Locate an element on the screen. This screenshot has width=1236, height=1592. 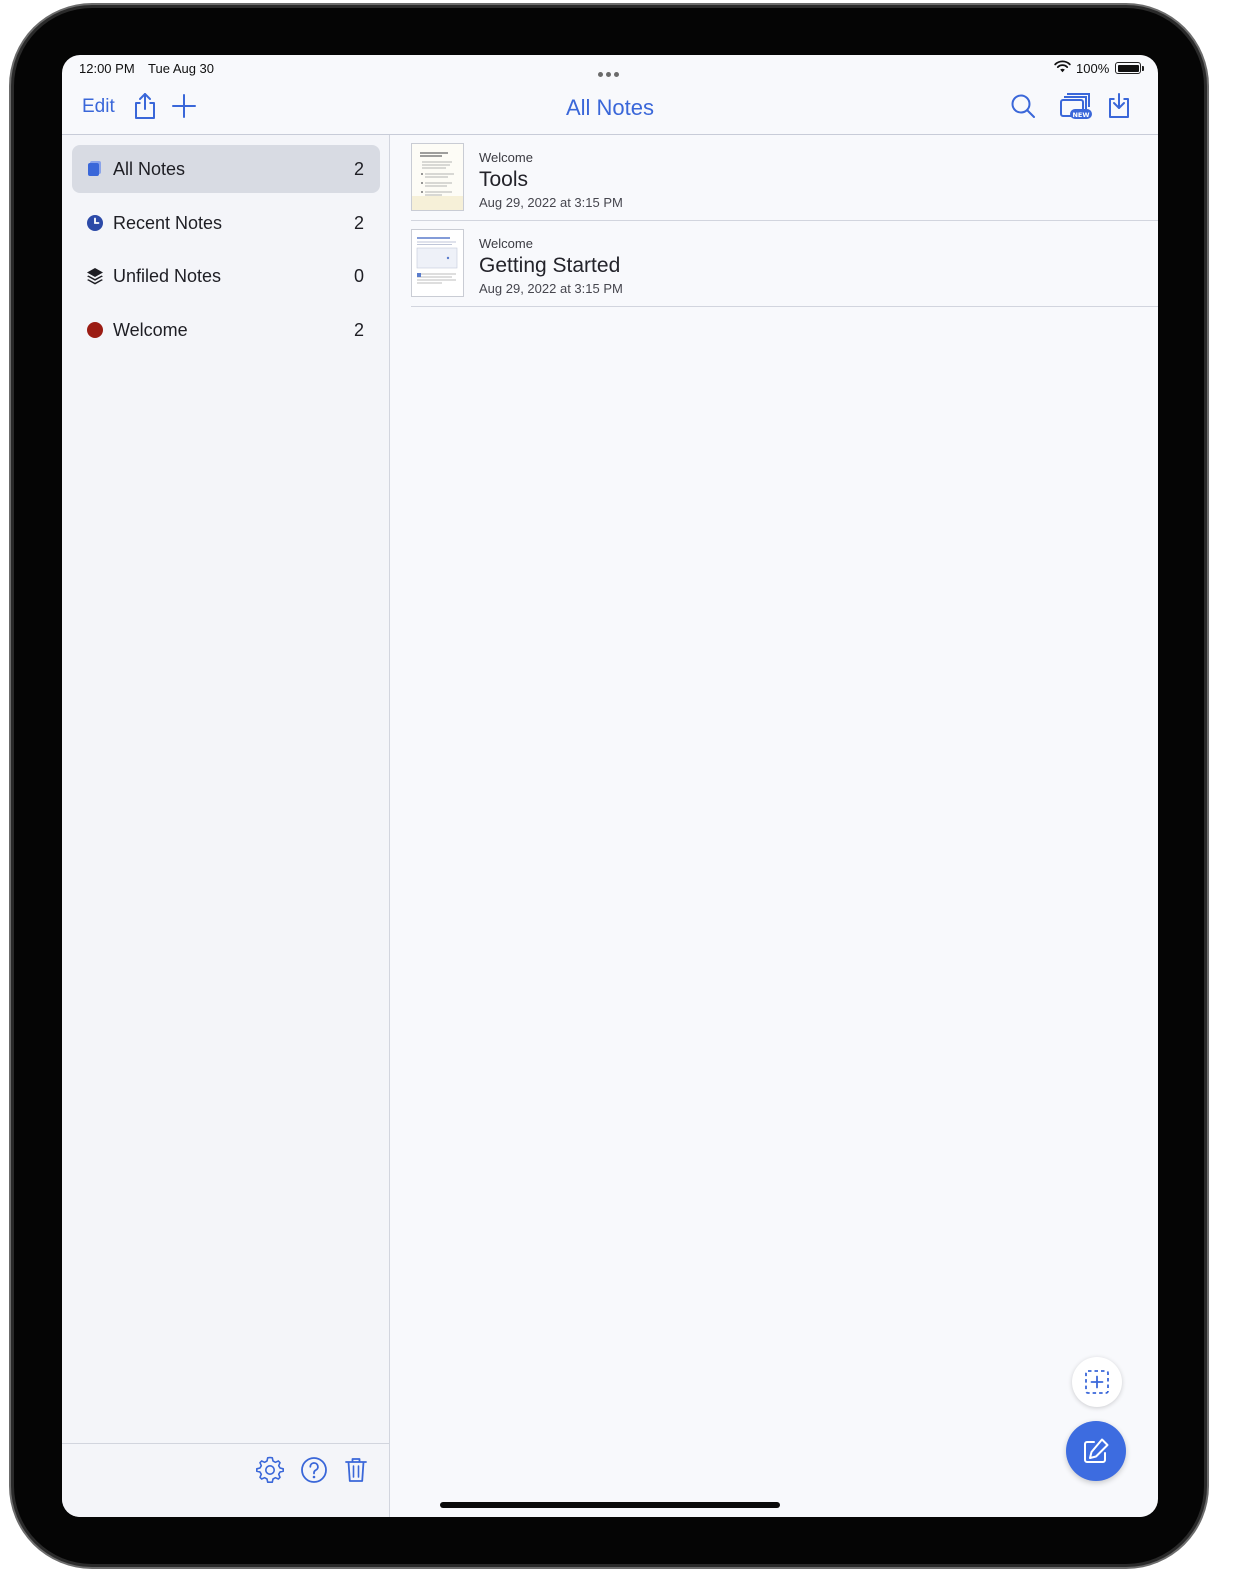
status-date: Tue Aug 30 is located at coordinates (181, 68).